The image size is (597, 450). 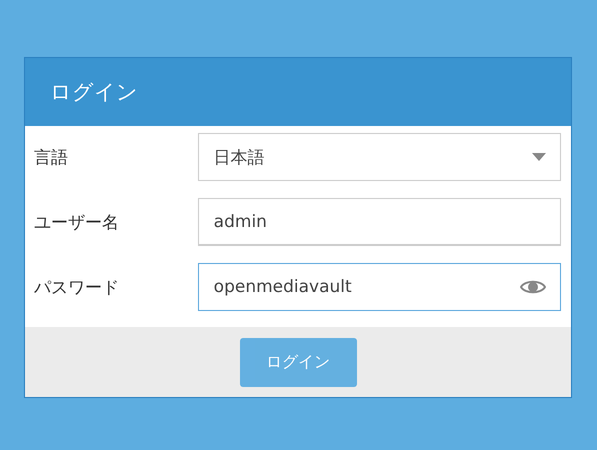 I want to click on field-label: パスワード, so click(x=77, y=287).